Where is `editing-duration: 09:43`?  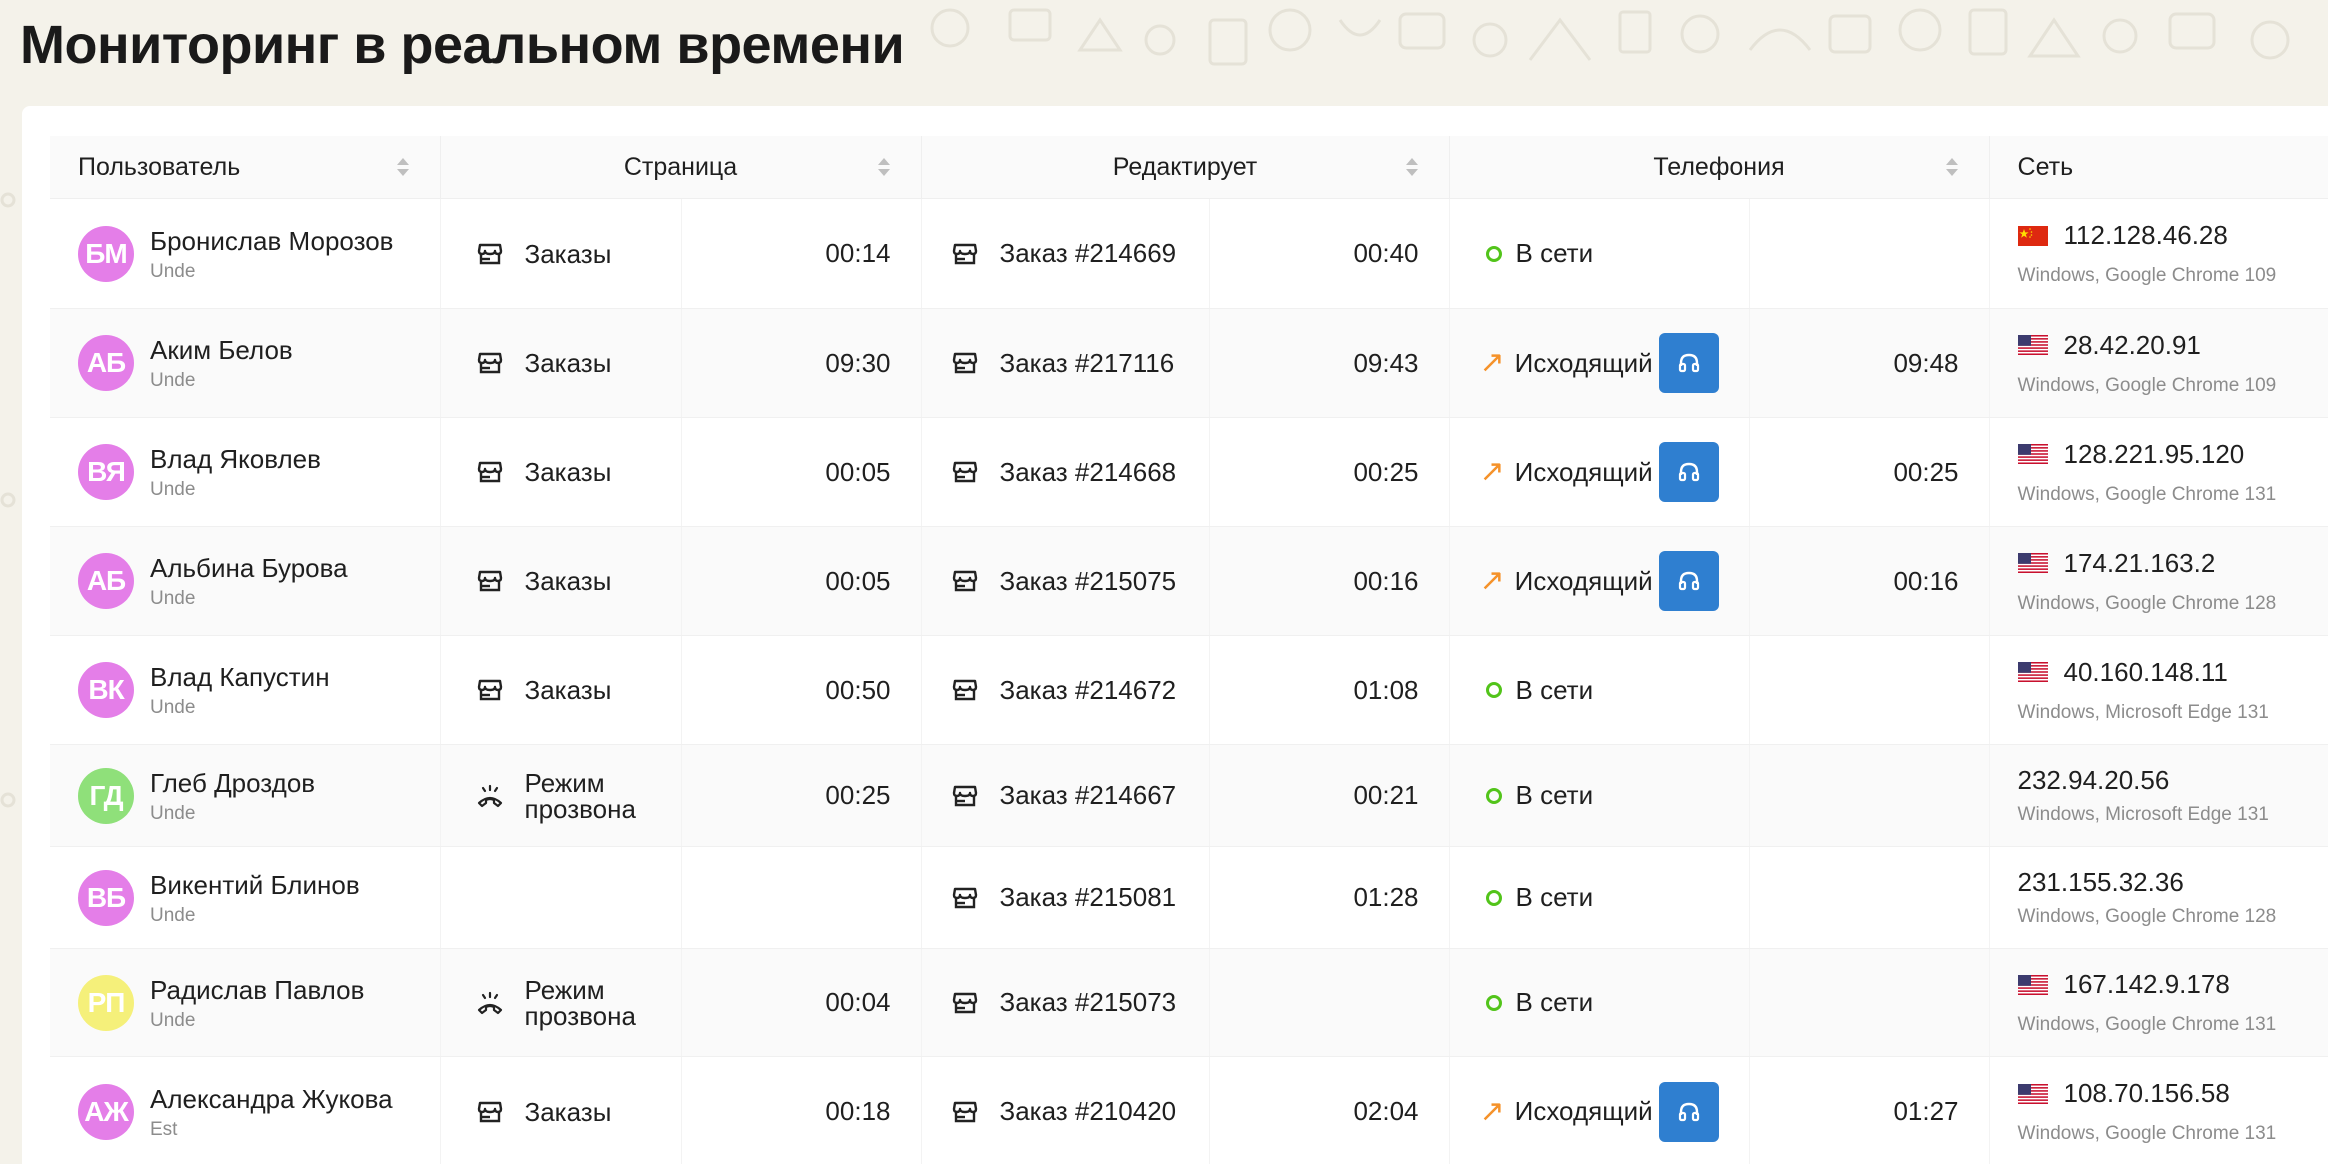
editing-duration: 09:43 is located at coordinates (1329, 363).